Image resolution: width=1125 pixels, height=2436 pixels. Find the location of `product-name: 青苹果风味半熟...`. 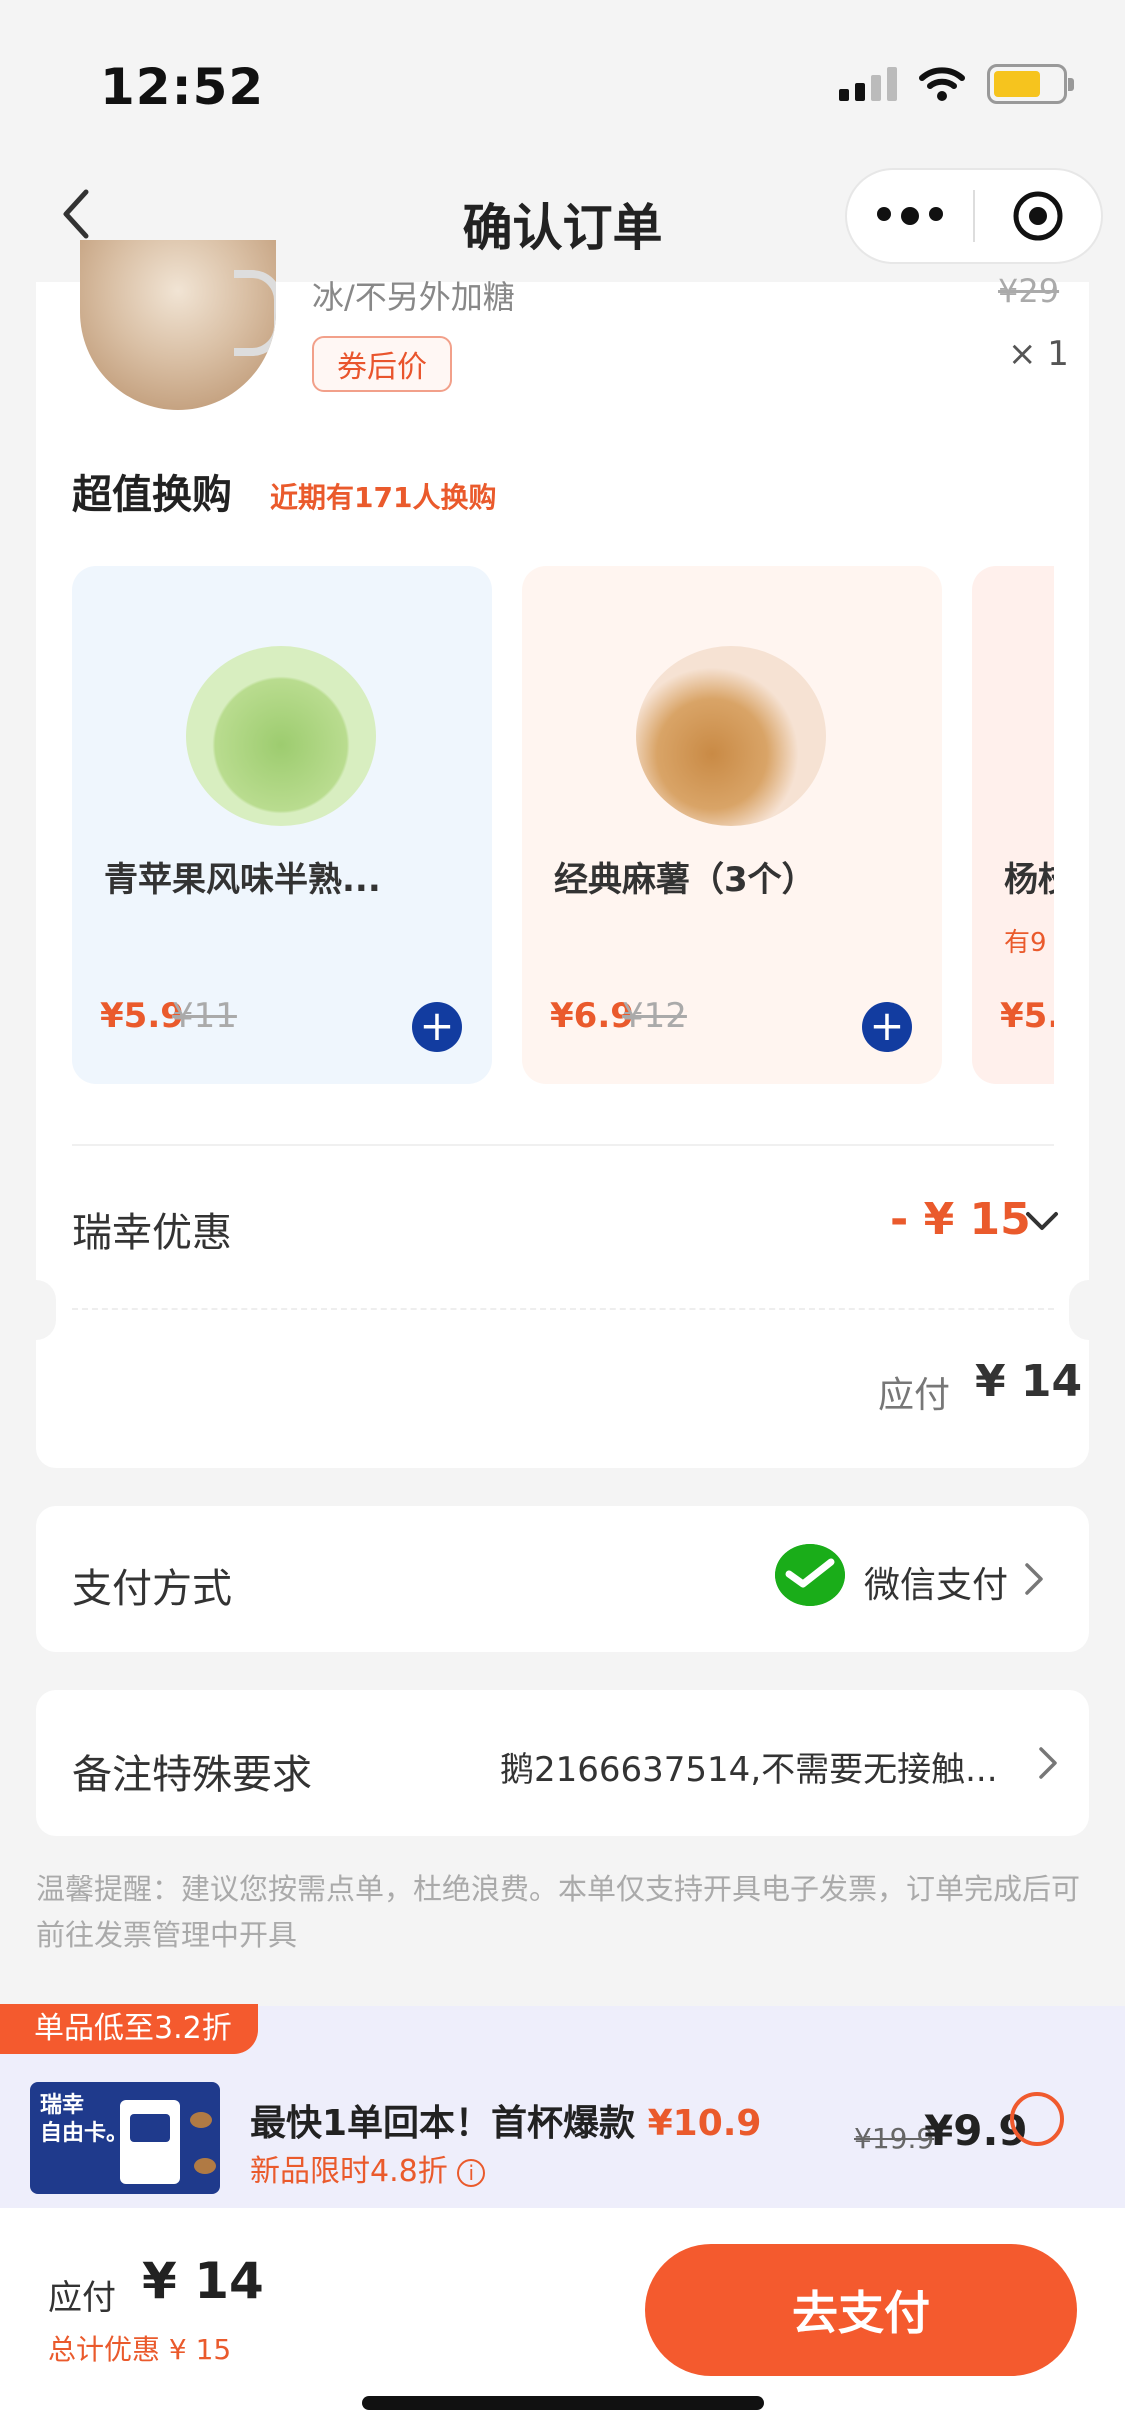

product-name: 青苹果风味半熟... is located at coordinates (242, 880).